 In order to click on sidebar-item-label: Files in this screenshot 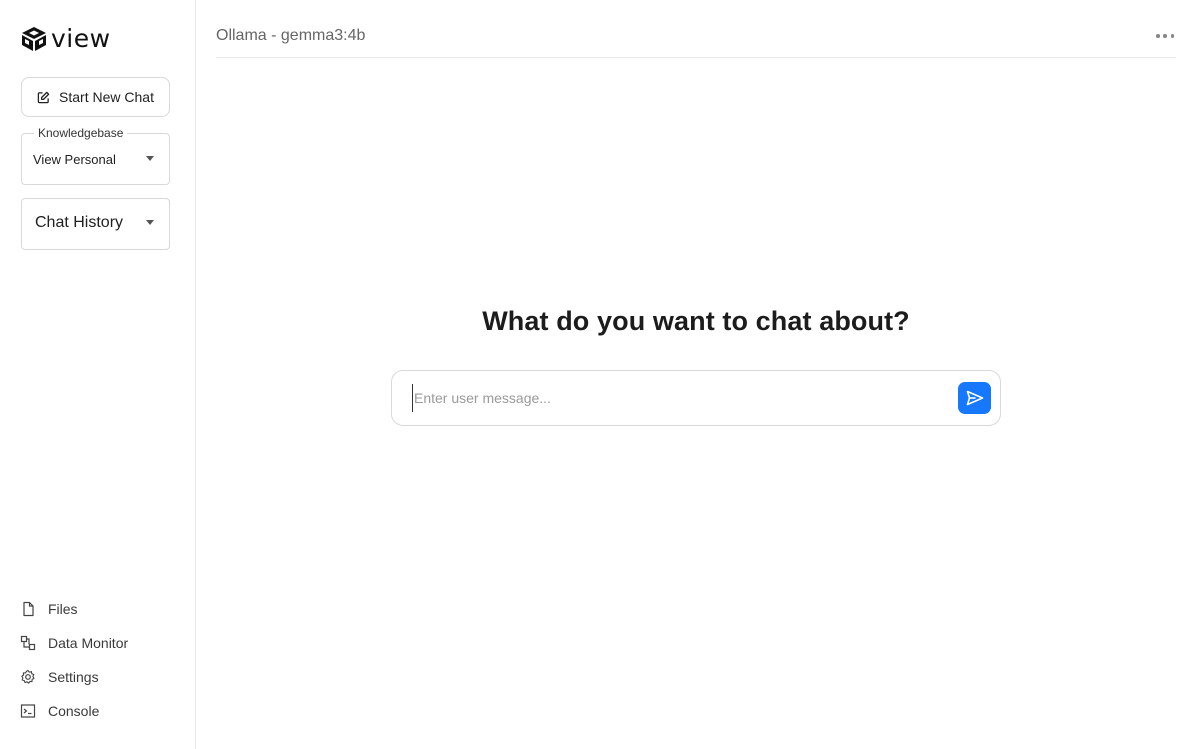, I will do `click(63, 609)`.